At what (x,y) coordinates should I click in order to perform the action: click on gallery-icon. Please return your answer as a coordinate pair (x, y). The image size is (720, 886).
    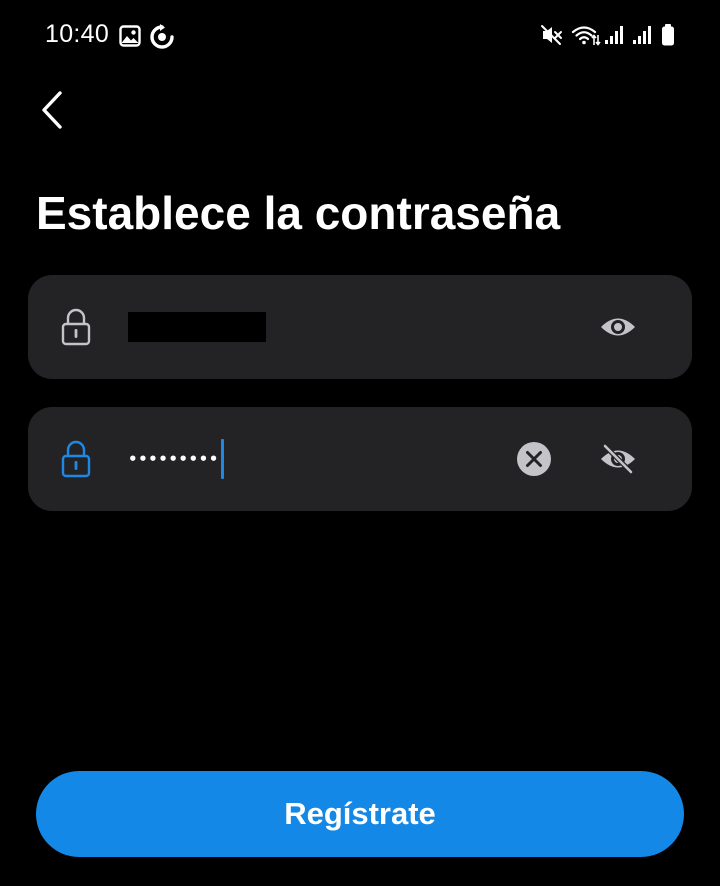
    Looking at the image, I should click on (130, 36).